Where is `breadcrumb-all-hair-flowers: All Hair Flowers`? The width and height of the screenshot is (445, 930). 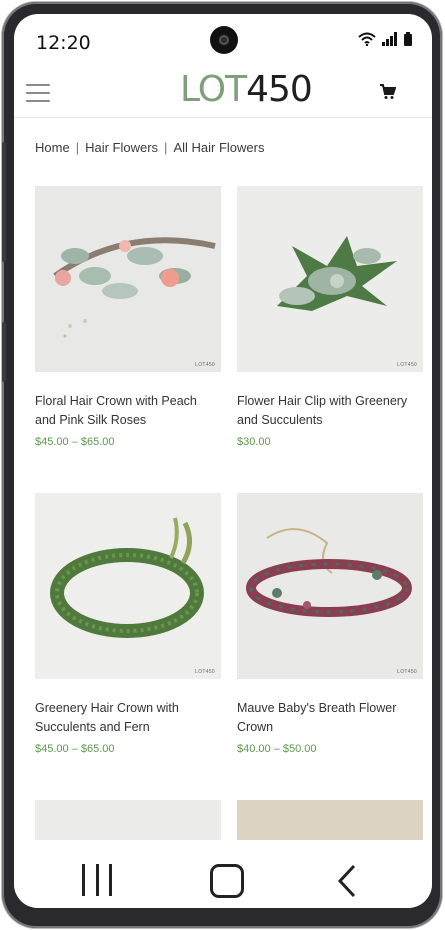 breadcrumb-all-hair-flowers: All Hair Flowers is located at coordinates (219, 147).